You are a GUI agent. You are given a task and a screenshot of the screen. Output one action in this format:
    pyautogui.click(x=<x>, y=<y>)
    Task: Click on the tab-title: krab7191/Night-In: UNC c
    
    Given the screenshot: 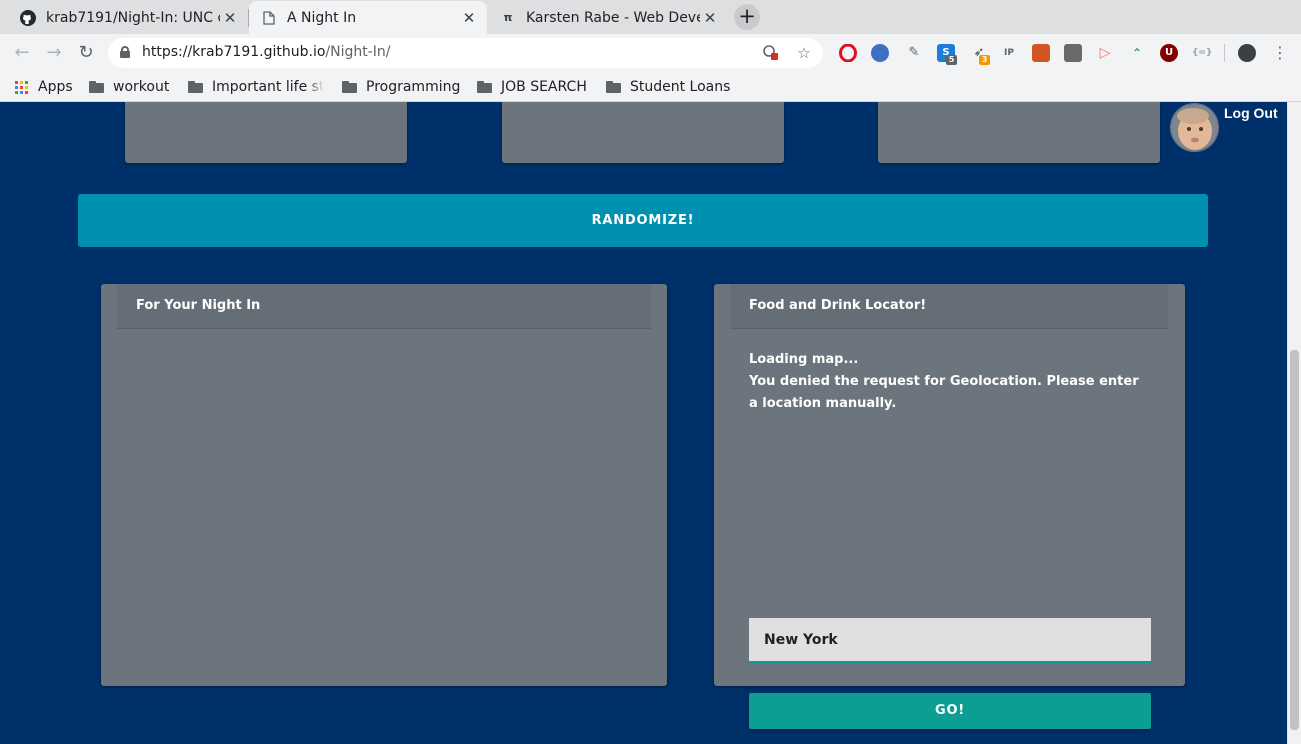 What is the action you would take?
    pyautogui.click(x=133, y=17)
    